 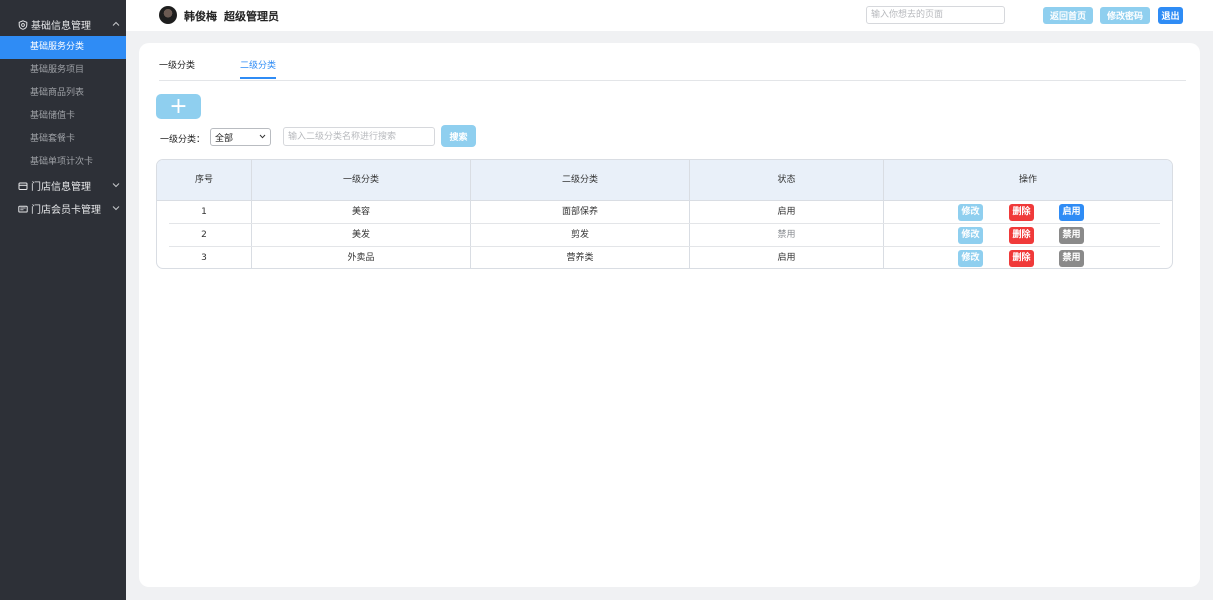 I want to click on store-icon, so click(x=23, y=186).